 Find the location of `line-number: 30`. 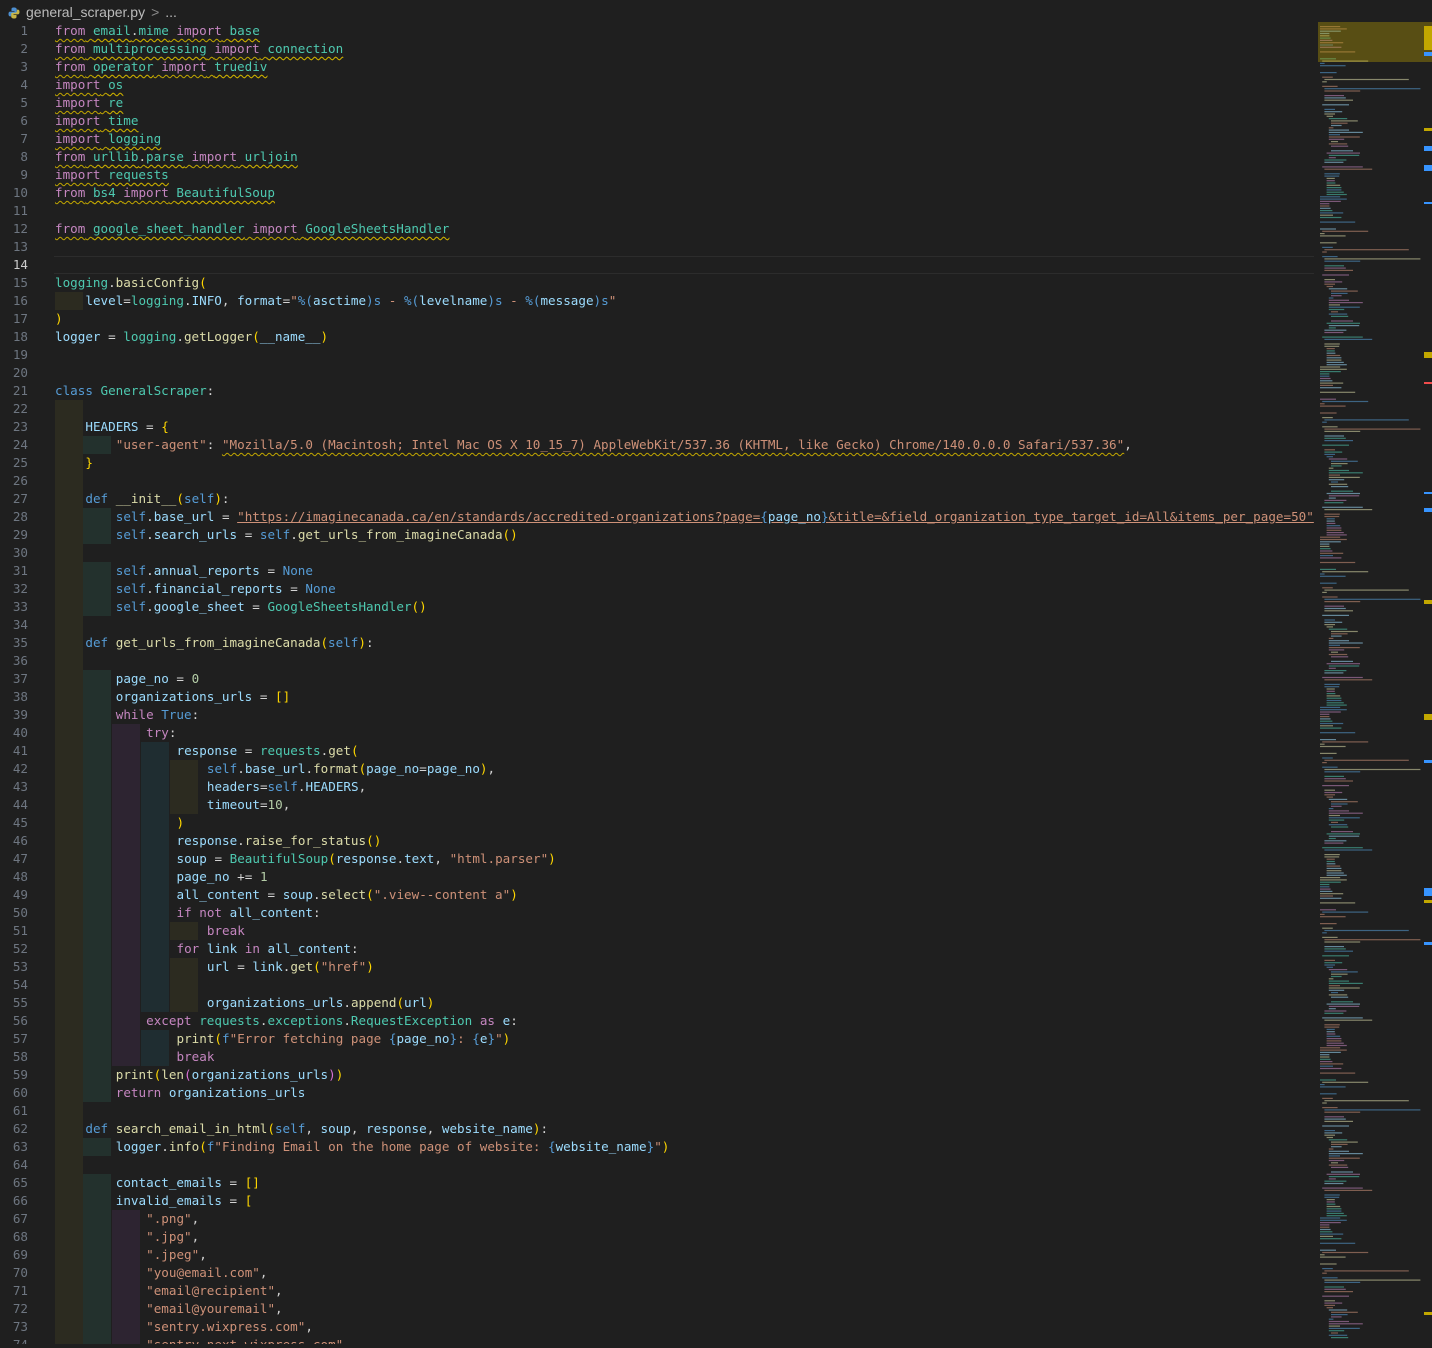

line-number: 30 is located at coordinates (14, 553).